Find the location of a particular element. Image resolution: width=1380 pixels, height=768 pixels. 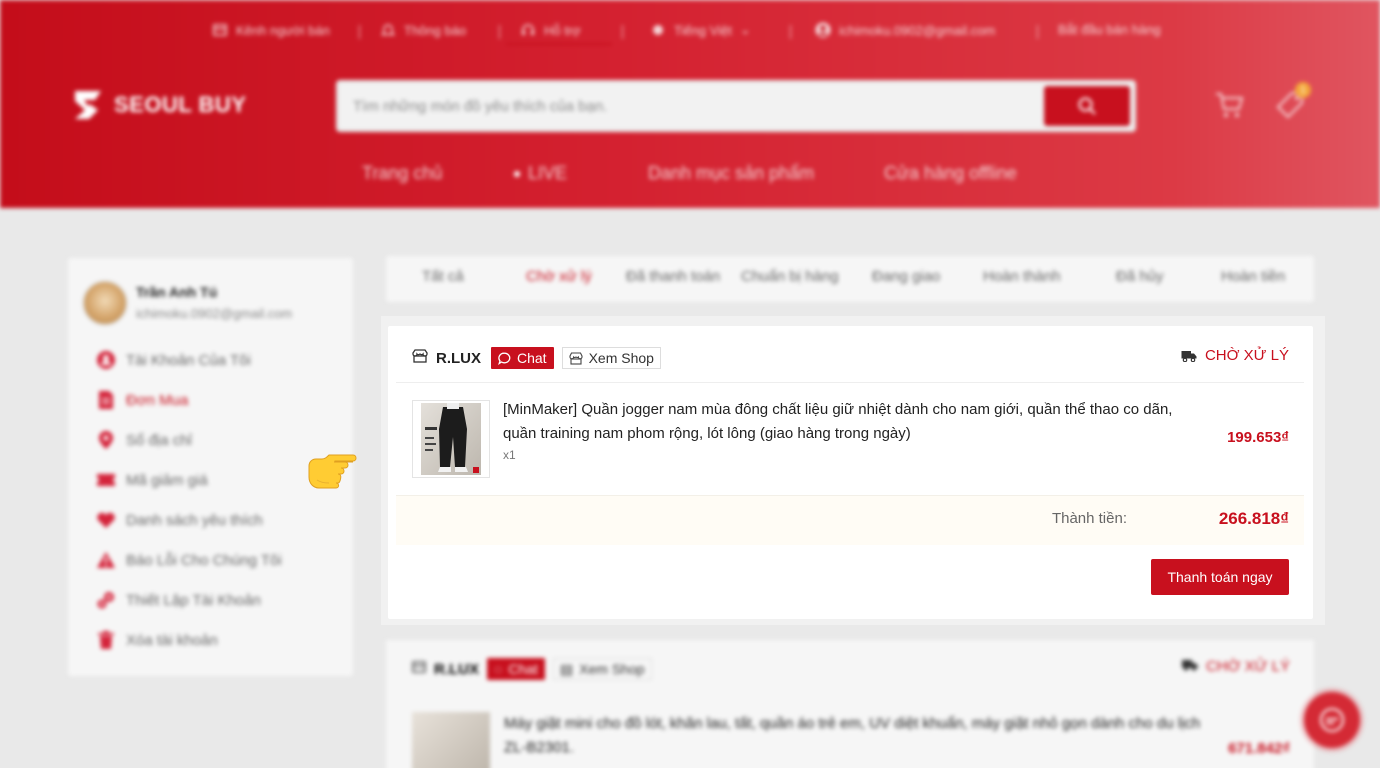

sidebar-item-delete-account: Xóa tài khoản is located at coordinates (157, 640).